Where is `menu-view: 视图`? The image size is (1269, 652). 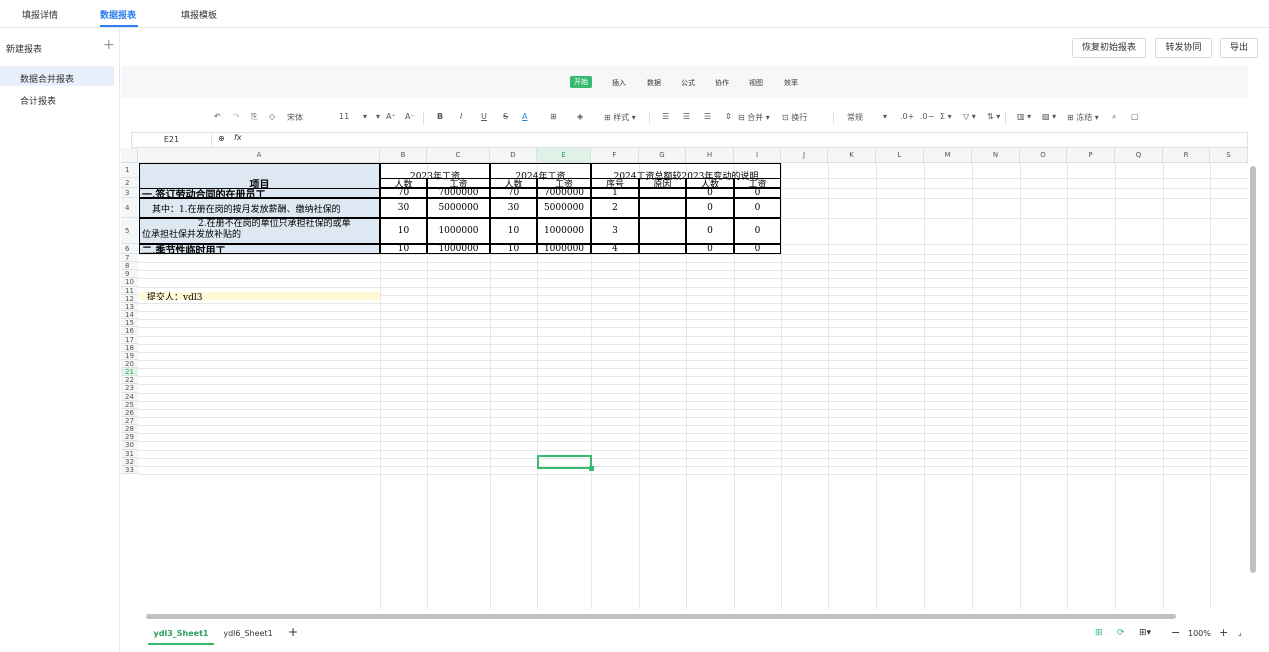
menu-view: 视图 is located at coordinates (756, 83).